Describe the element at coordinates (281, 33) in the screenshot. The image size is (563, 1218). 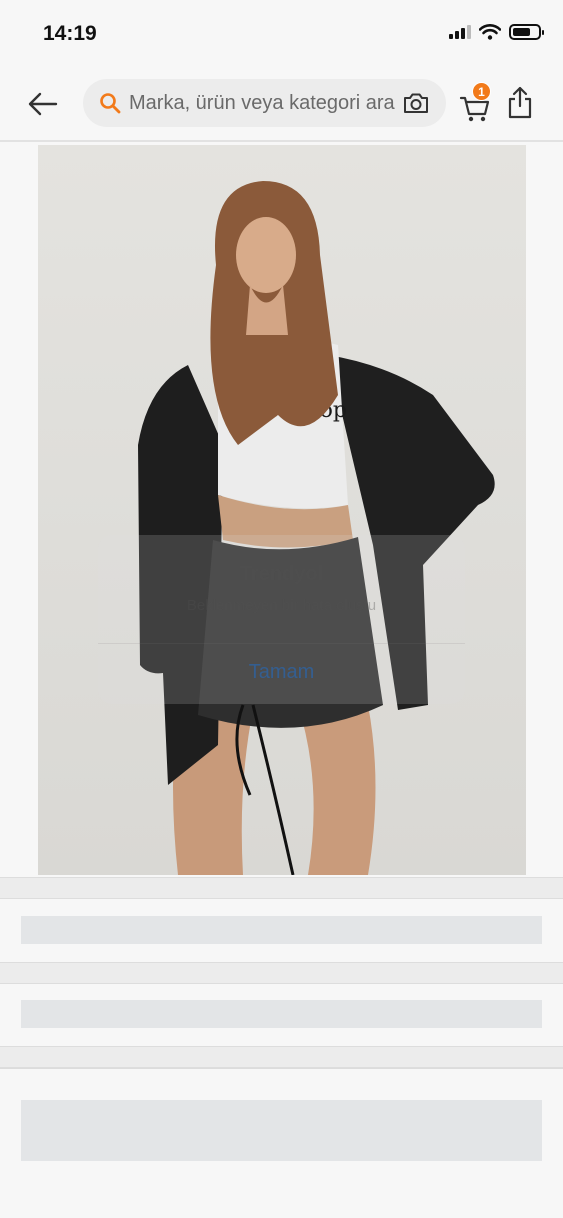
I see `status-bar: 14:19` at that location.